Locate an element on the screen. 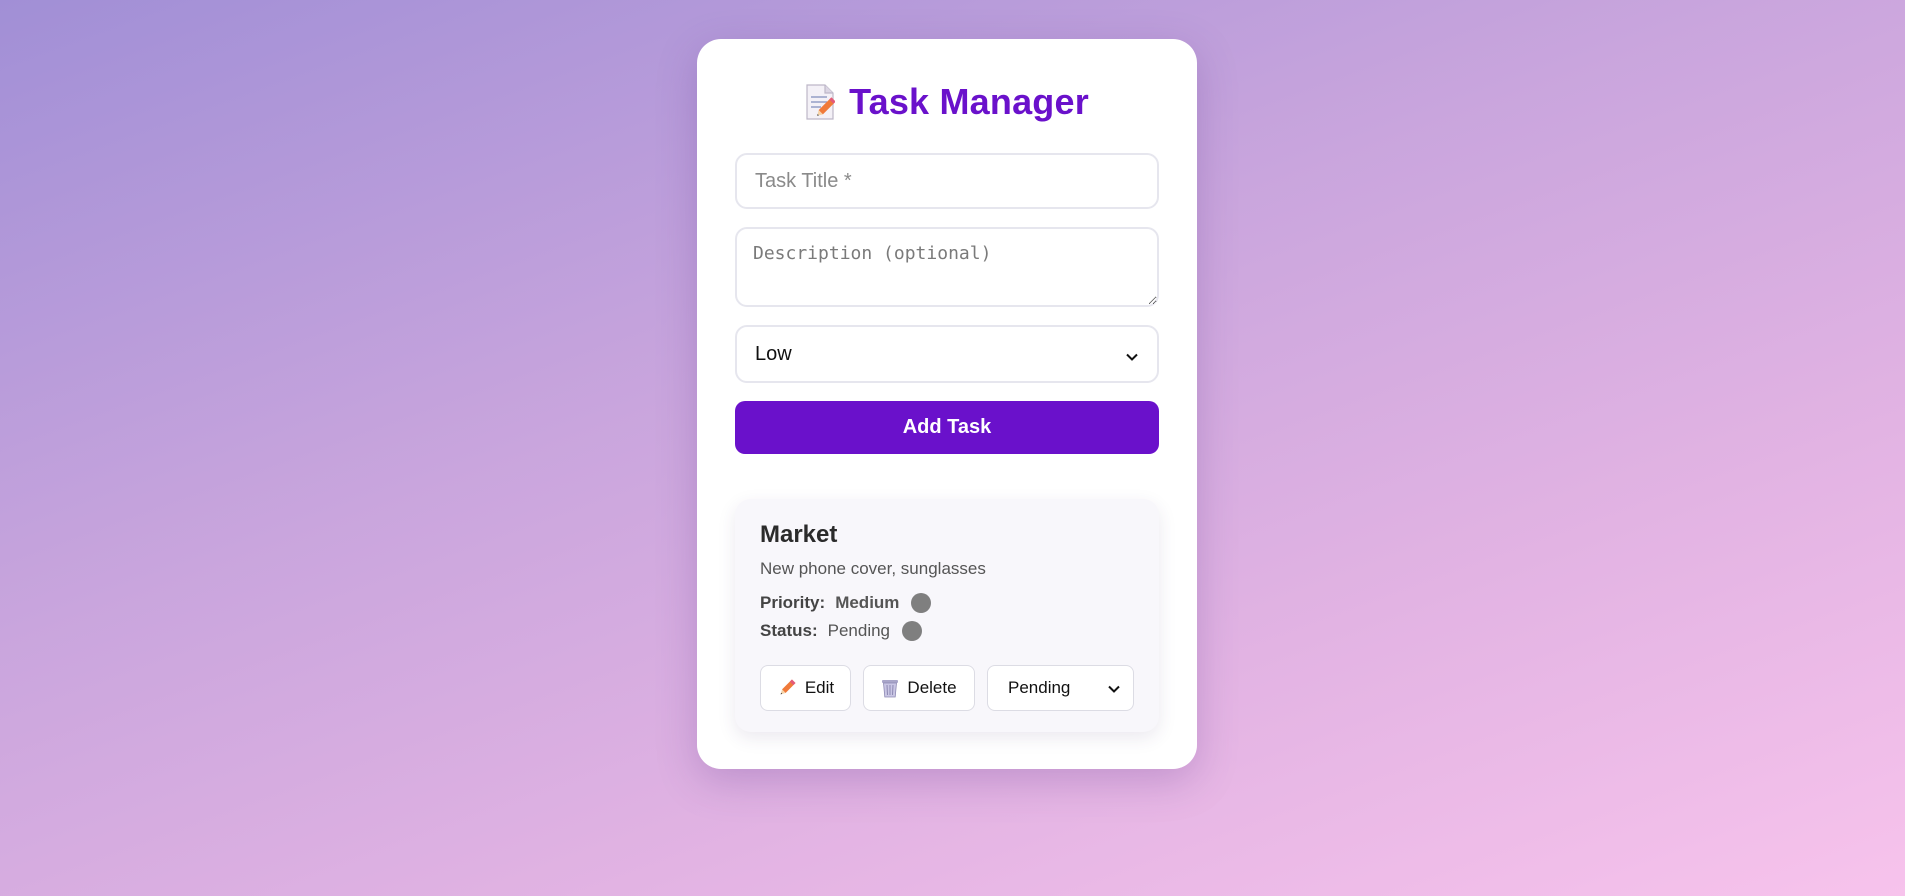  status-indicator-dot is located at coordinates (912, 631).